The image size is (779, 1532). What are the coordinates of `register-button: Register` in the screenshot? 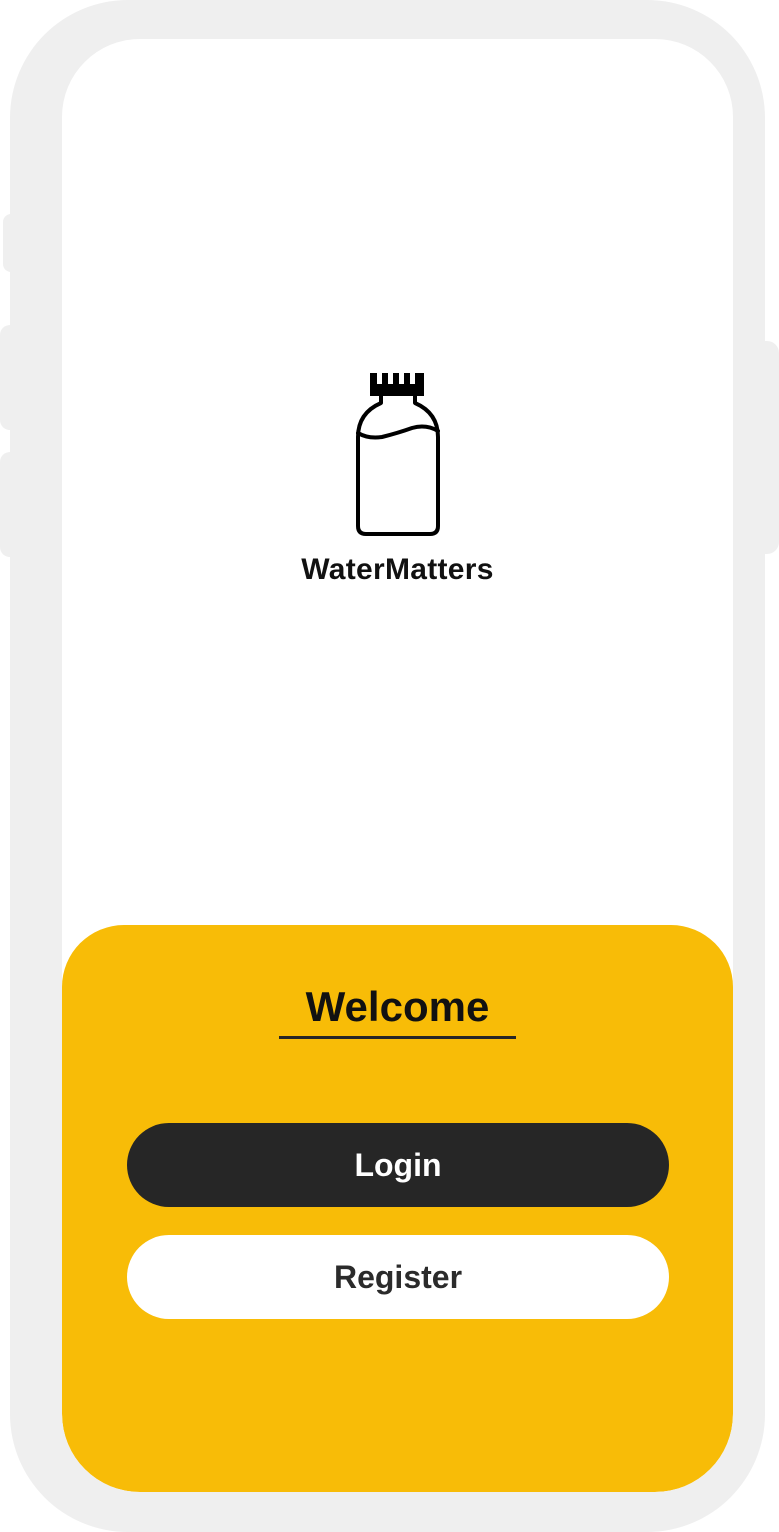 It's located at (398, 1277).